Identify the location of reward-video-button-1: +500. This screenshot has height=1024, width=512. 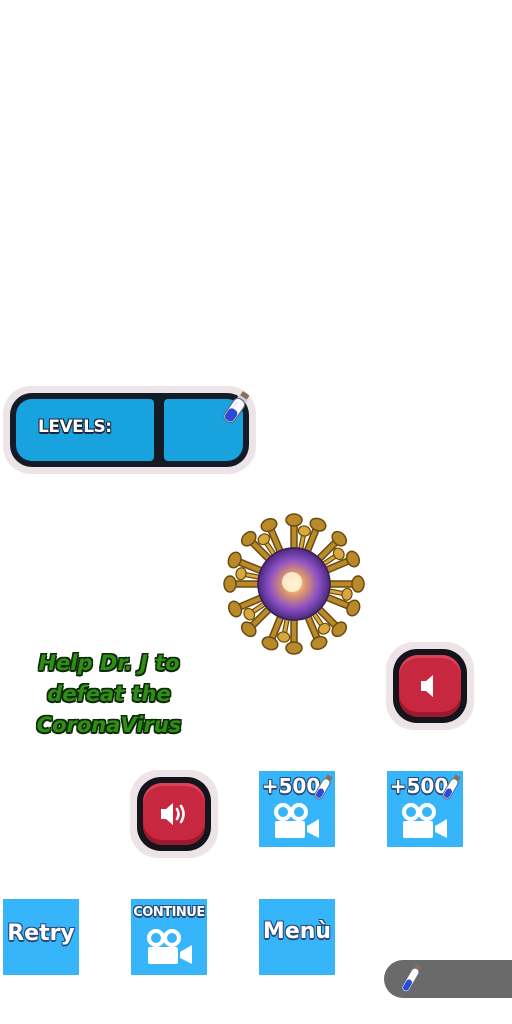
(297, 809).